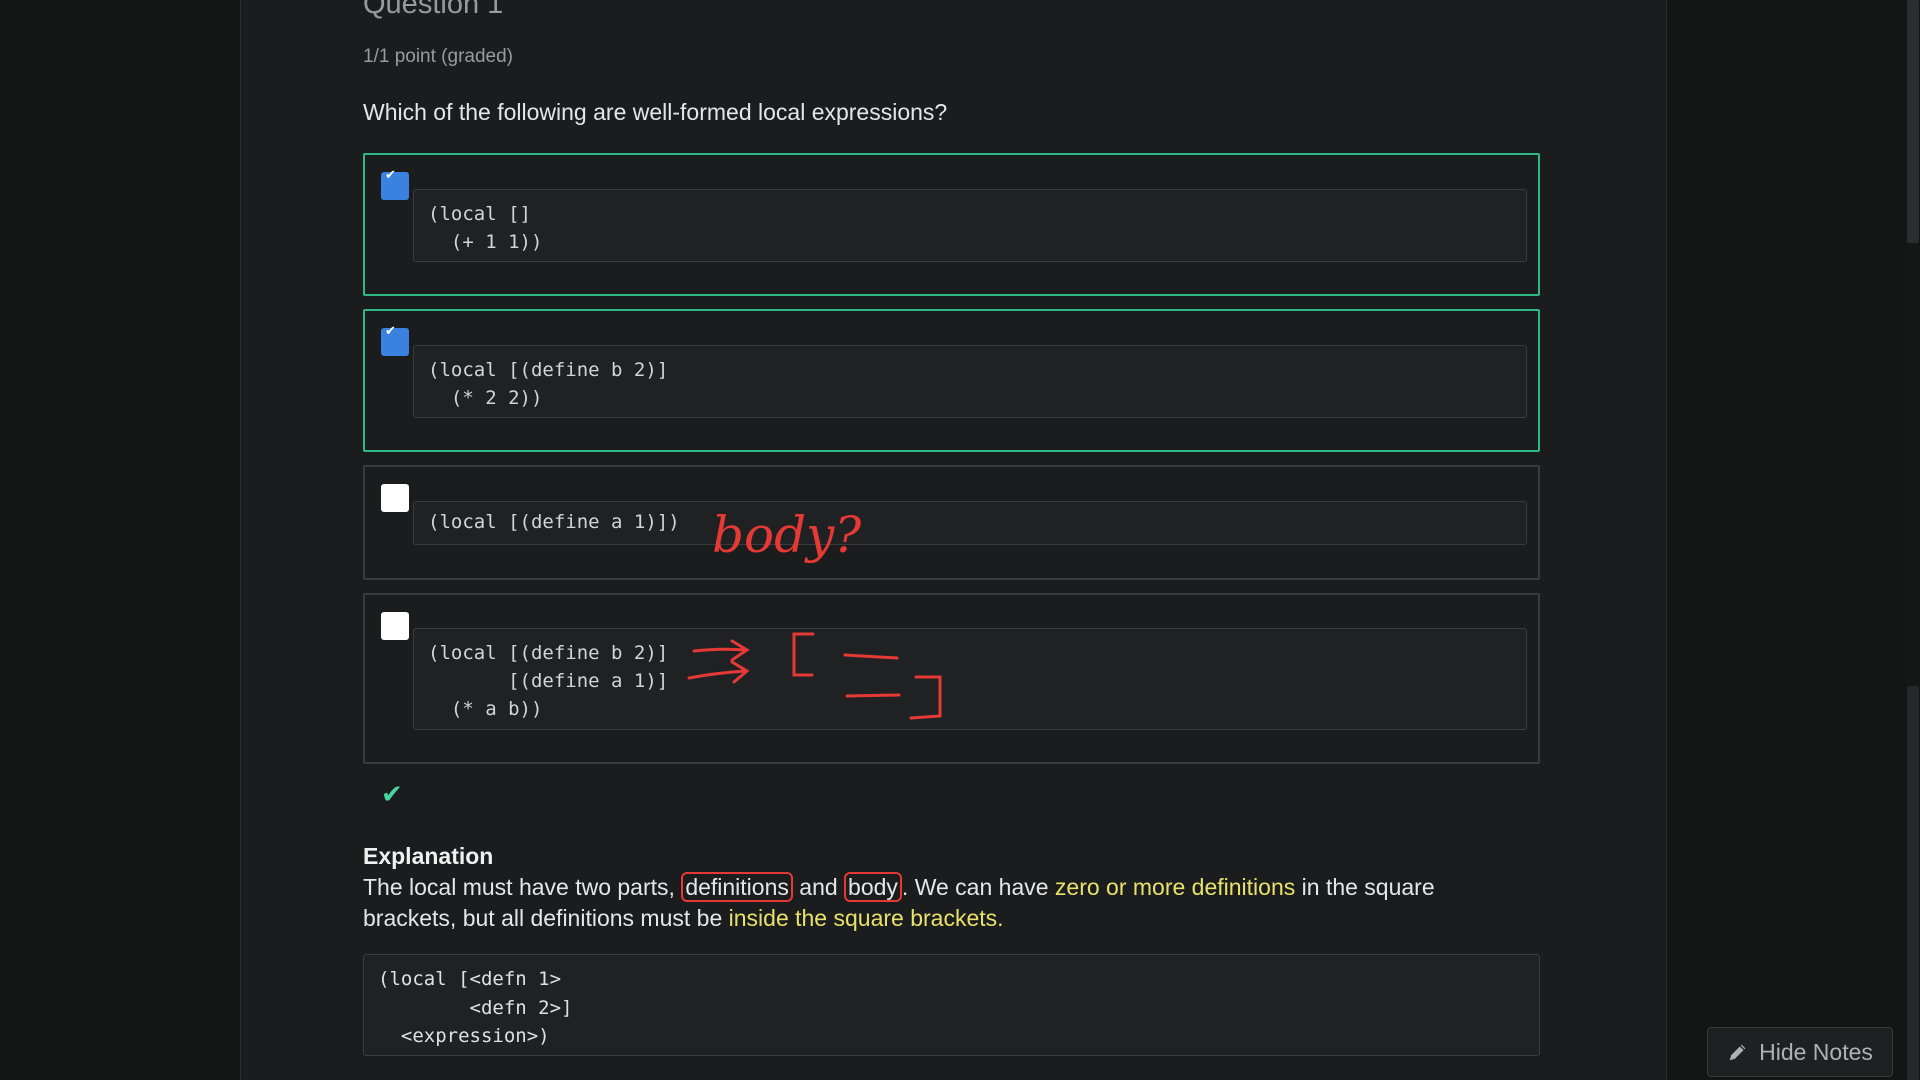 Image resolution: width=1920 pixels, height=1080 pixels. I want to click on highlight-inside-brackets: inside the square brackets., so click(866, 918).